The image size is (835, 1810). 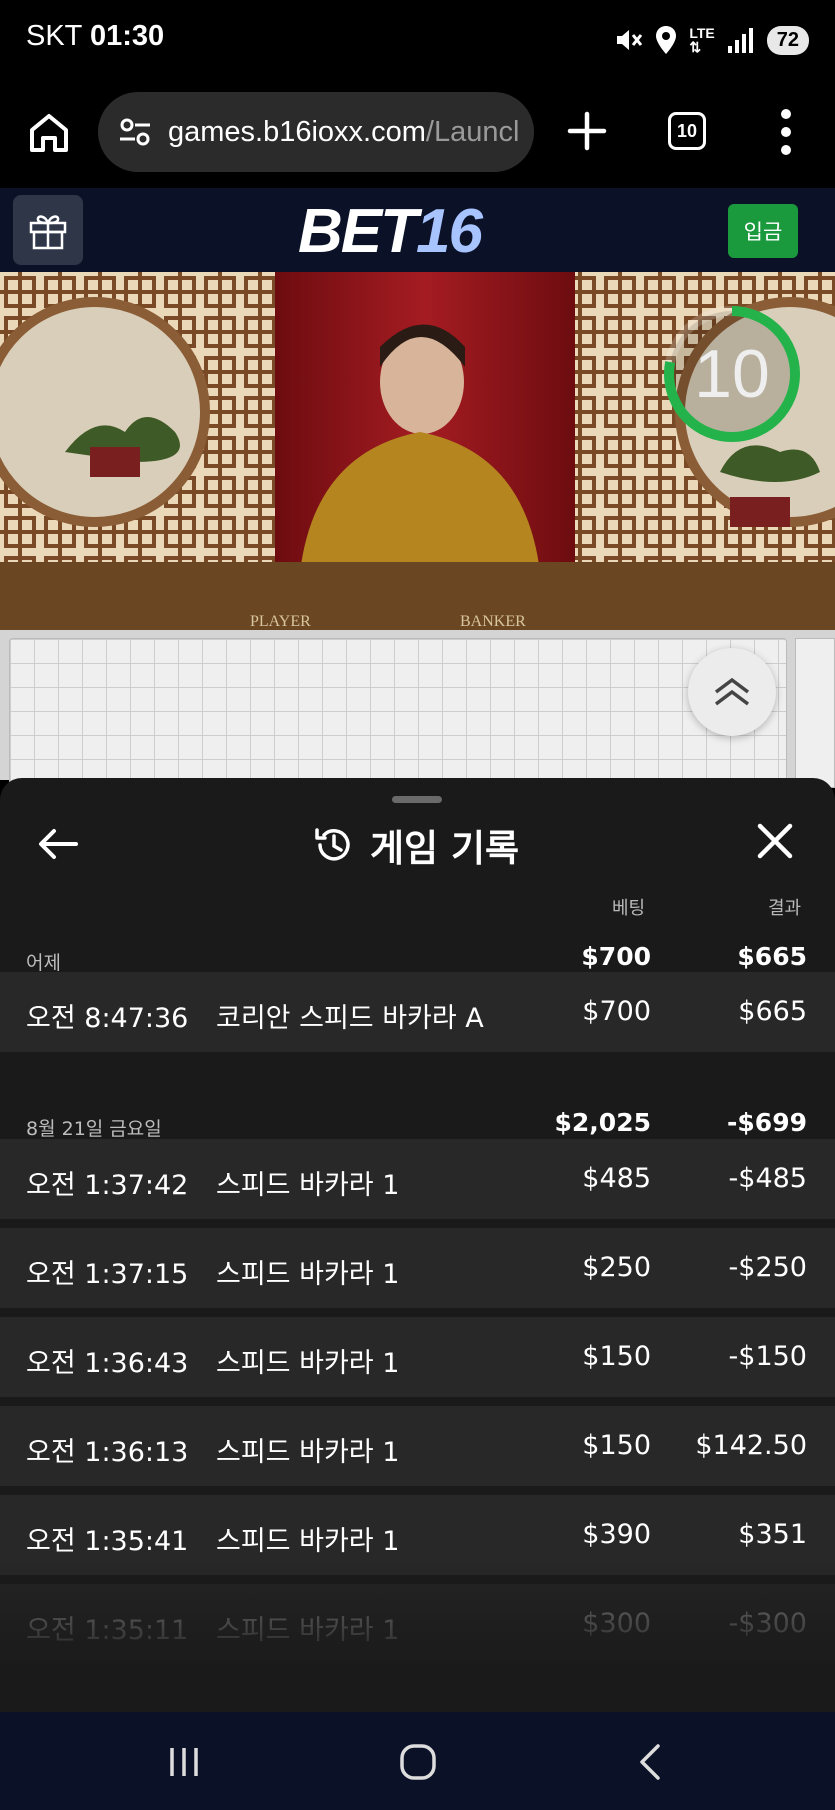 I want to click on site-header: BET16 입금, so click(x=417, y=230).